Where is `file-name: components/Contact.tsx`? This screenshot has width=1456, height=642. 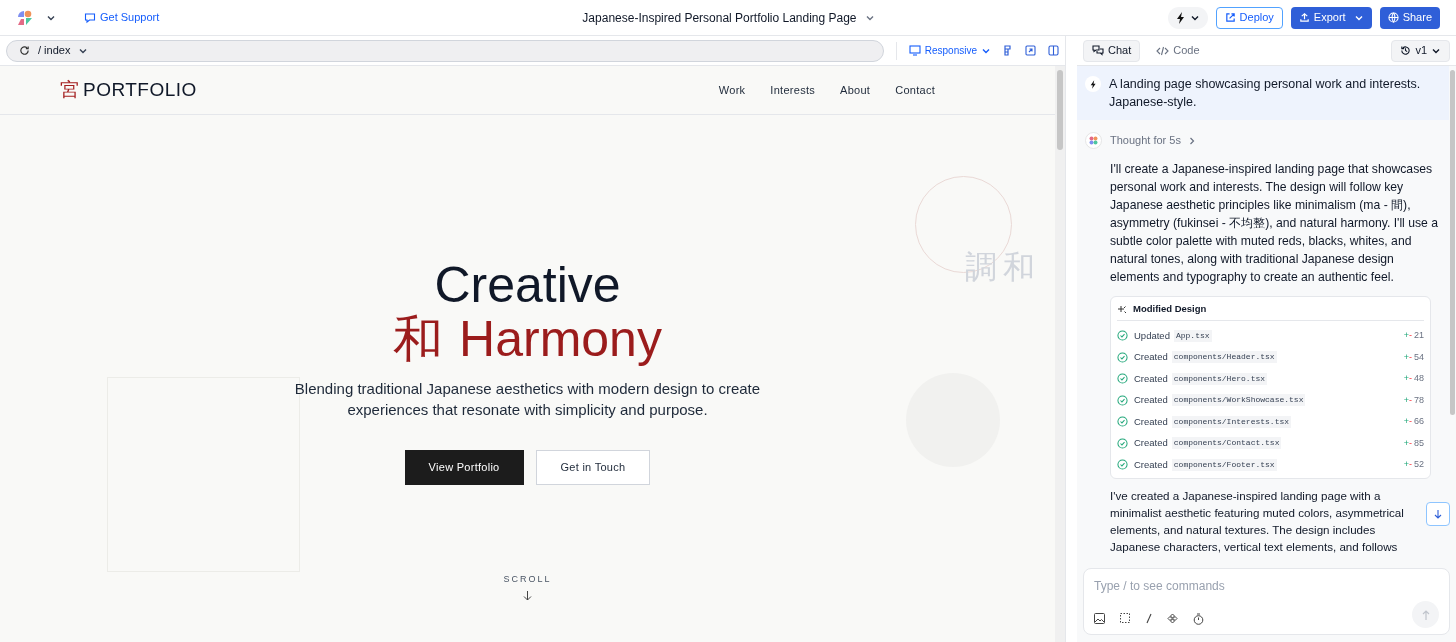 file-name: components/Contact.tsx is located at coordinates (1226, 443).